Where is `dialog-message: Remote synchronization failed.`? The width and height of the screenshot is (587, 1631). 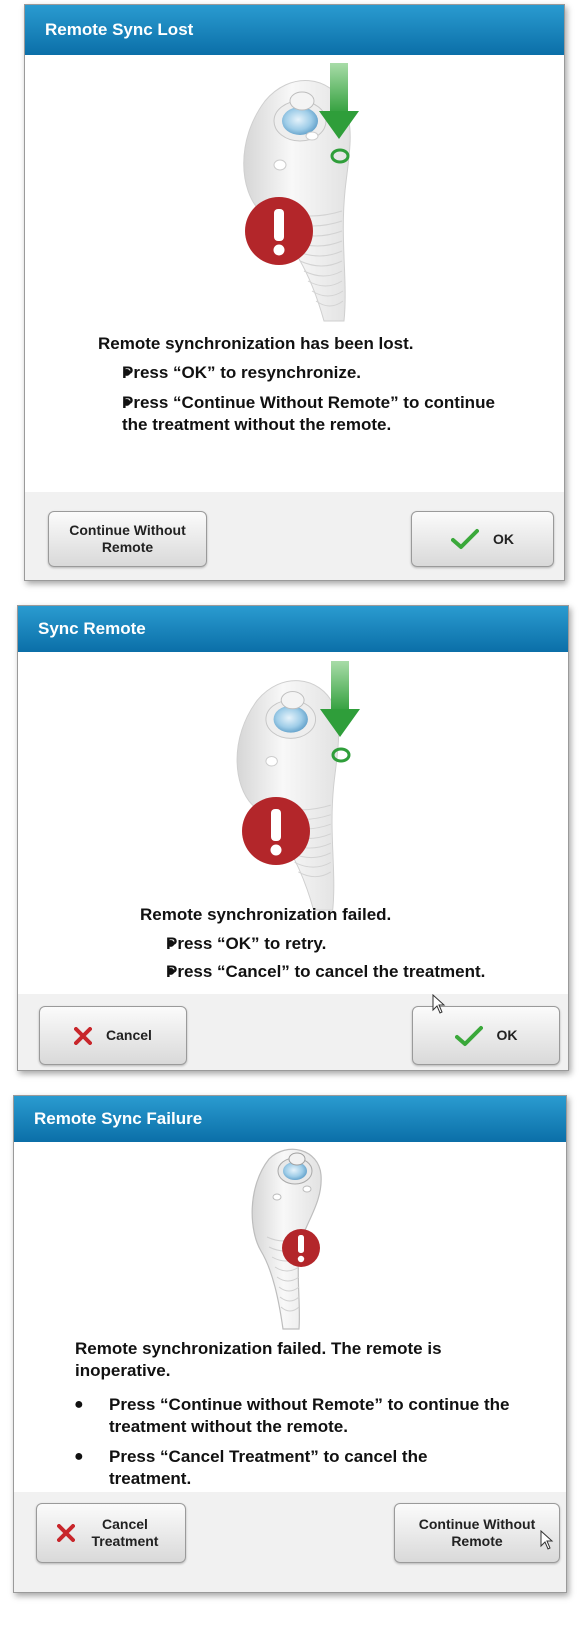 dialog-message: Remote synchronization failed. is located at coordinates (266, 914).